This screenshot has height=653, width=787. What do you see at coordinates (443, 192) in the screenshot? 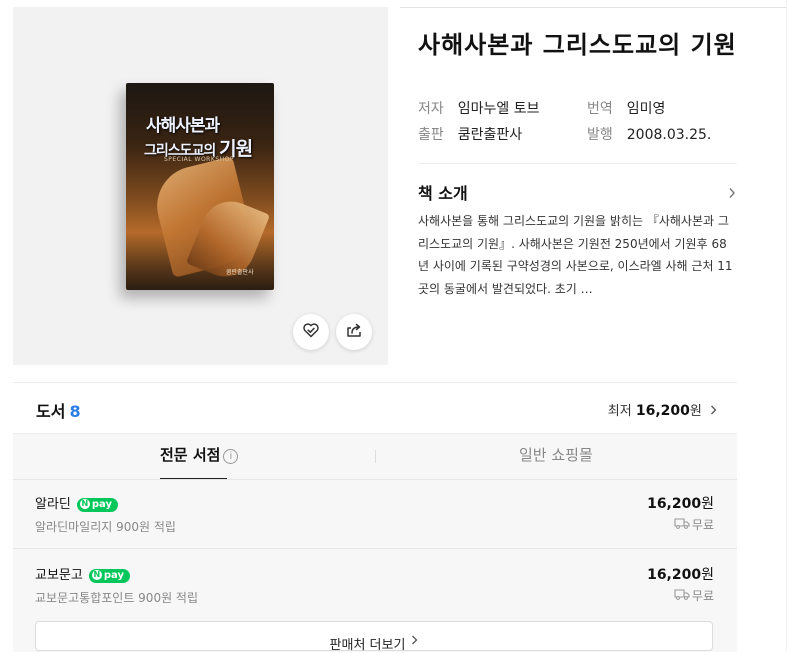
I see `intro-heading: 책 소개` at bounding box center [443, 192].